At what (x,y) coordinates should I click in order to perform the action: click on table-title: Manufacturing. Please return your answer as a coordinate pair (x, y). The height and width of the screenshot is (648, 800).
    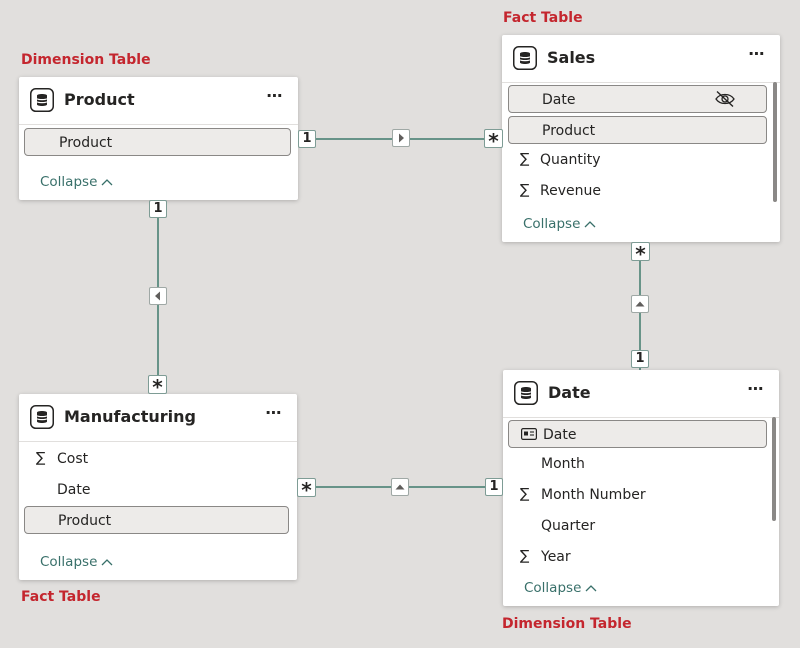
    Looking at the image, I should click on (130, 416).